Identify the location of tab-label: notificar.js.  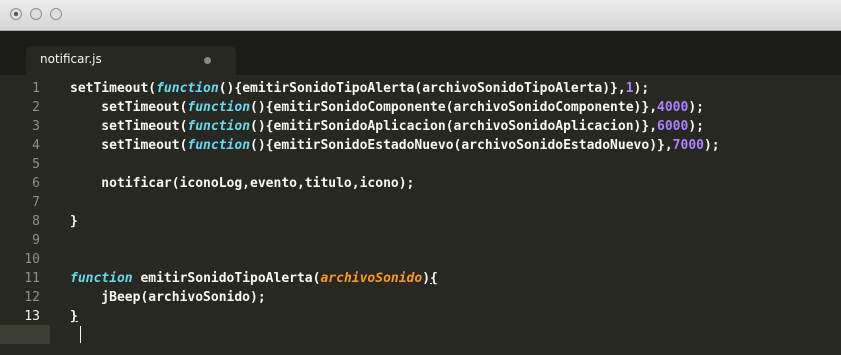
(71, 59).